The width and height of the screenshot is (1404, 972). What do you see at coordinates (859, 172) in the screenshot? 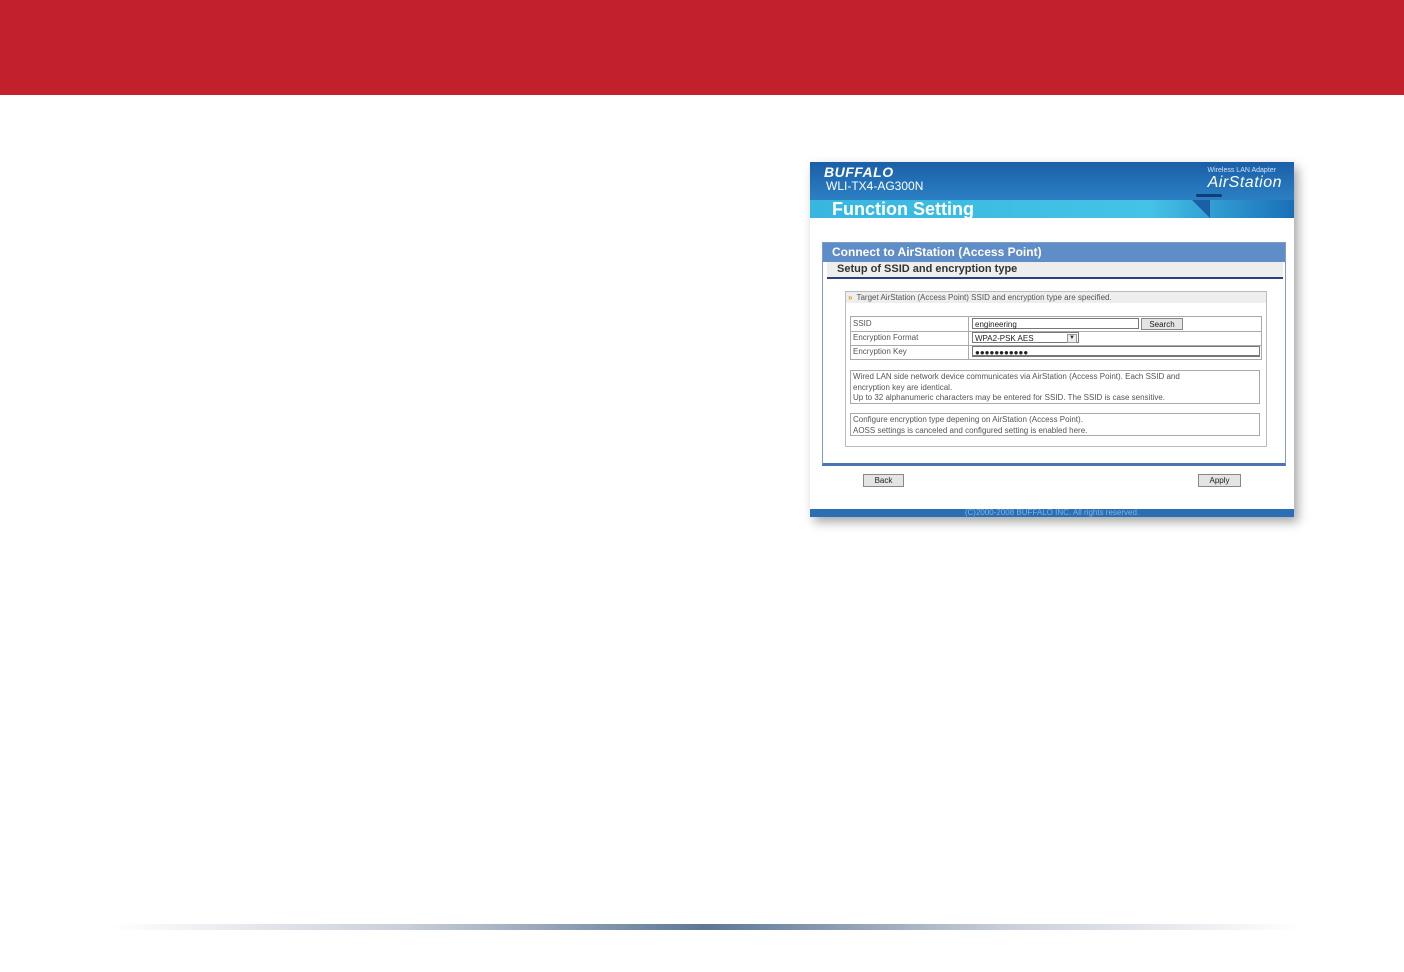
I see `brand-logo: BUFFALO` at bounding box center [859, 172].